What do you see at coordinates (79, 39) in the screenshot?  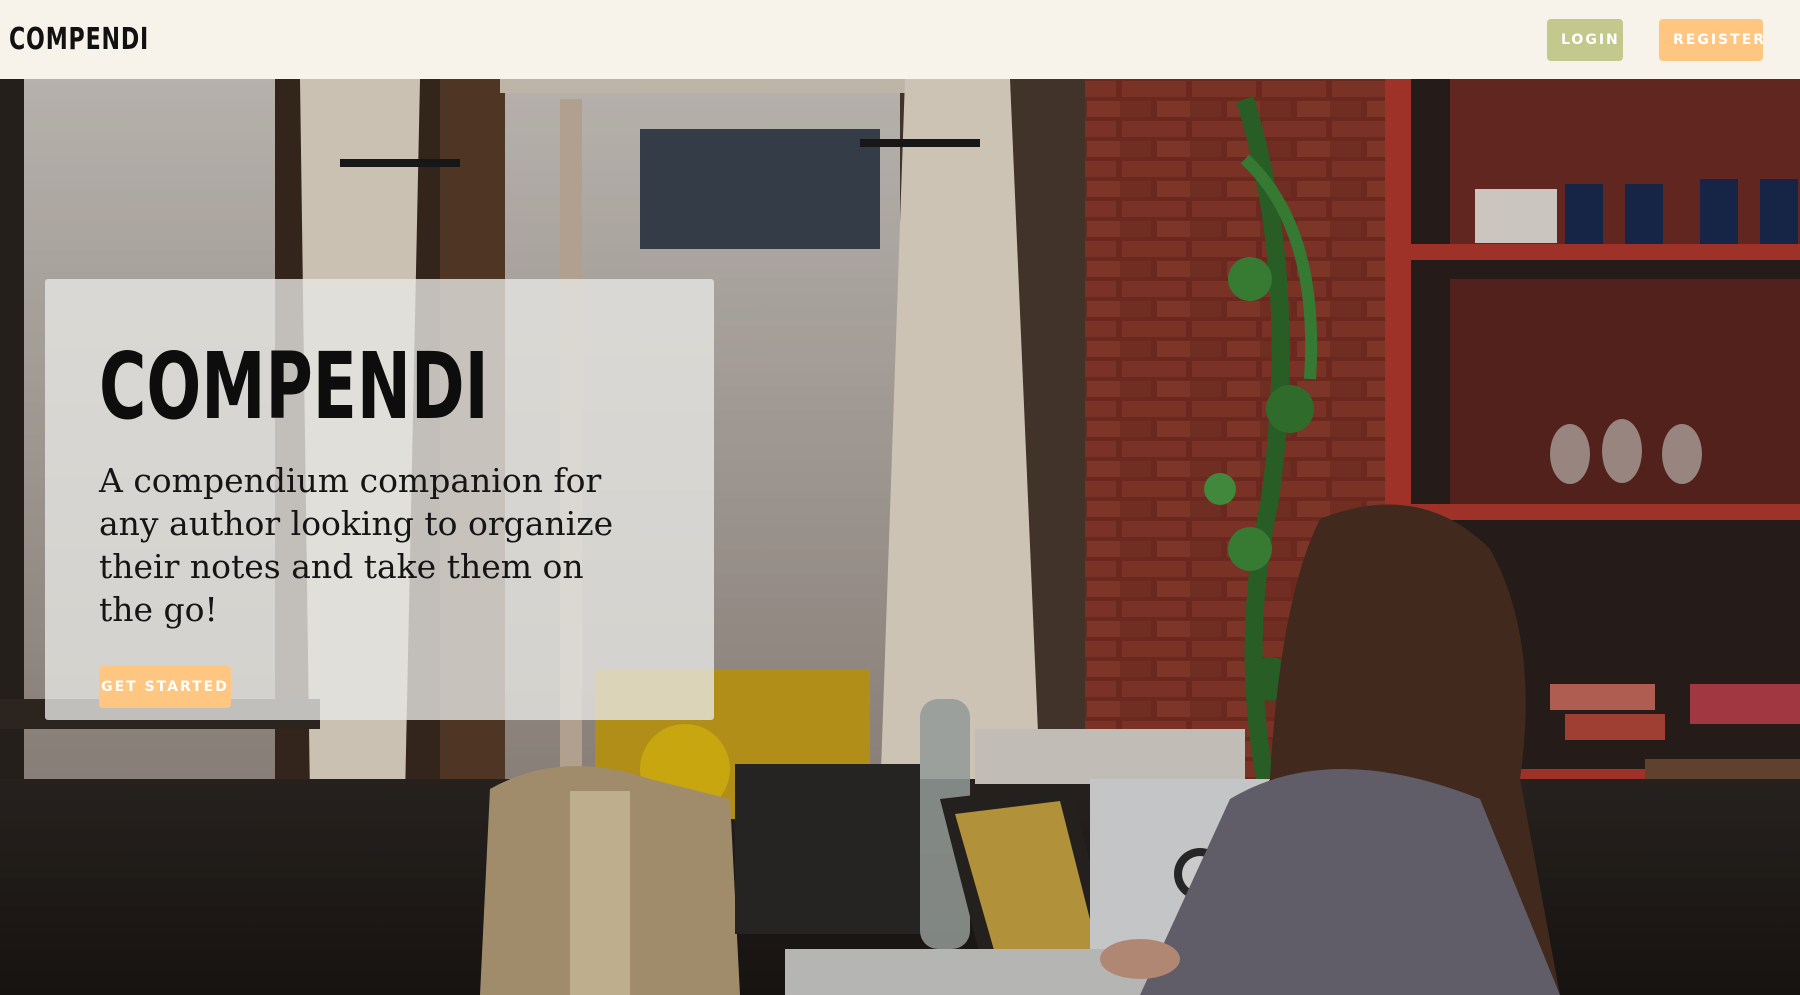 I see `brand-logo: COMPENDI` at bounding box center [79, 39].